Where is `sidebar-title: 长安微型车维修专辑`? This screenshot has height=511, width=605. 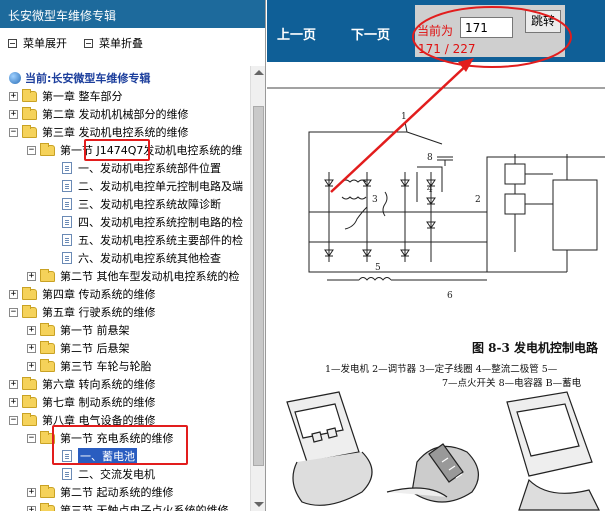
sidebar-title: 长安微型车维修专辑 is located at coordinates (132, 14).